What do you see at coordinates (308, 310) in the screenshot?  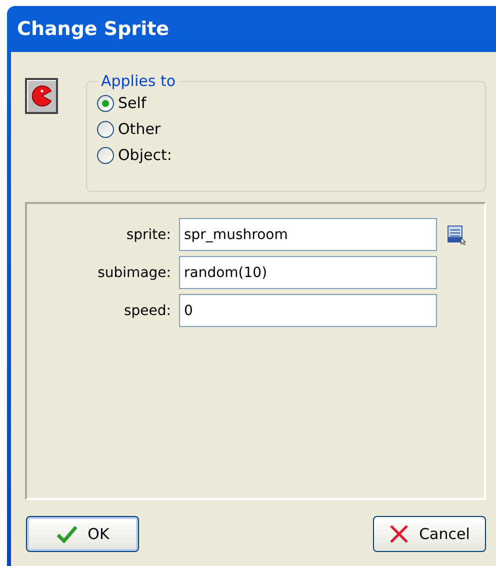 I see `input-field: 0` at bounding box center [308, 310].